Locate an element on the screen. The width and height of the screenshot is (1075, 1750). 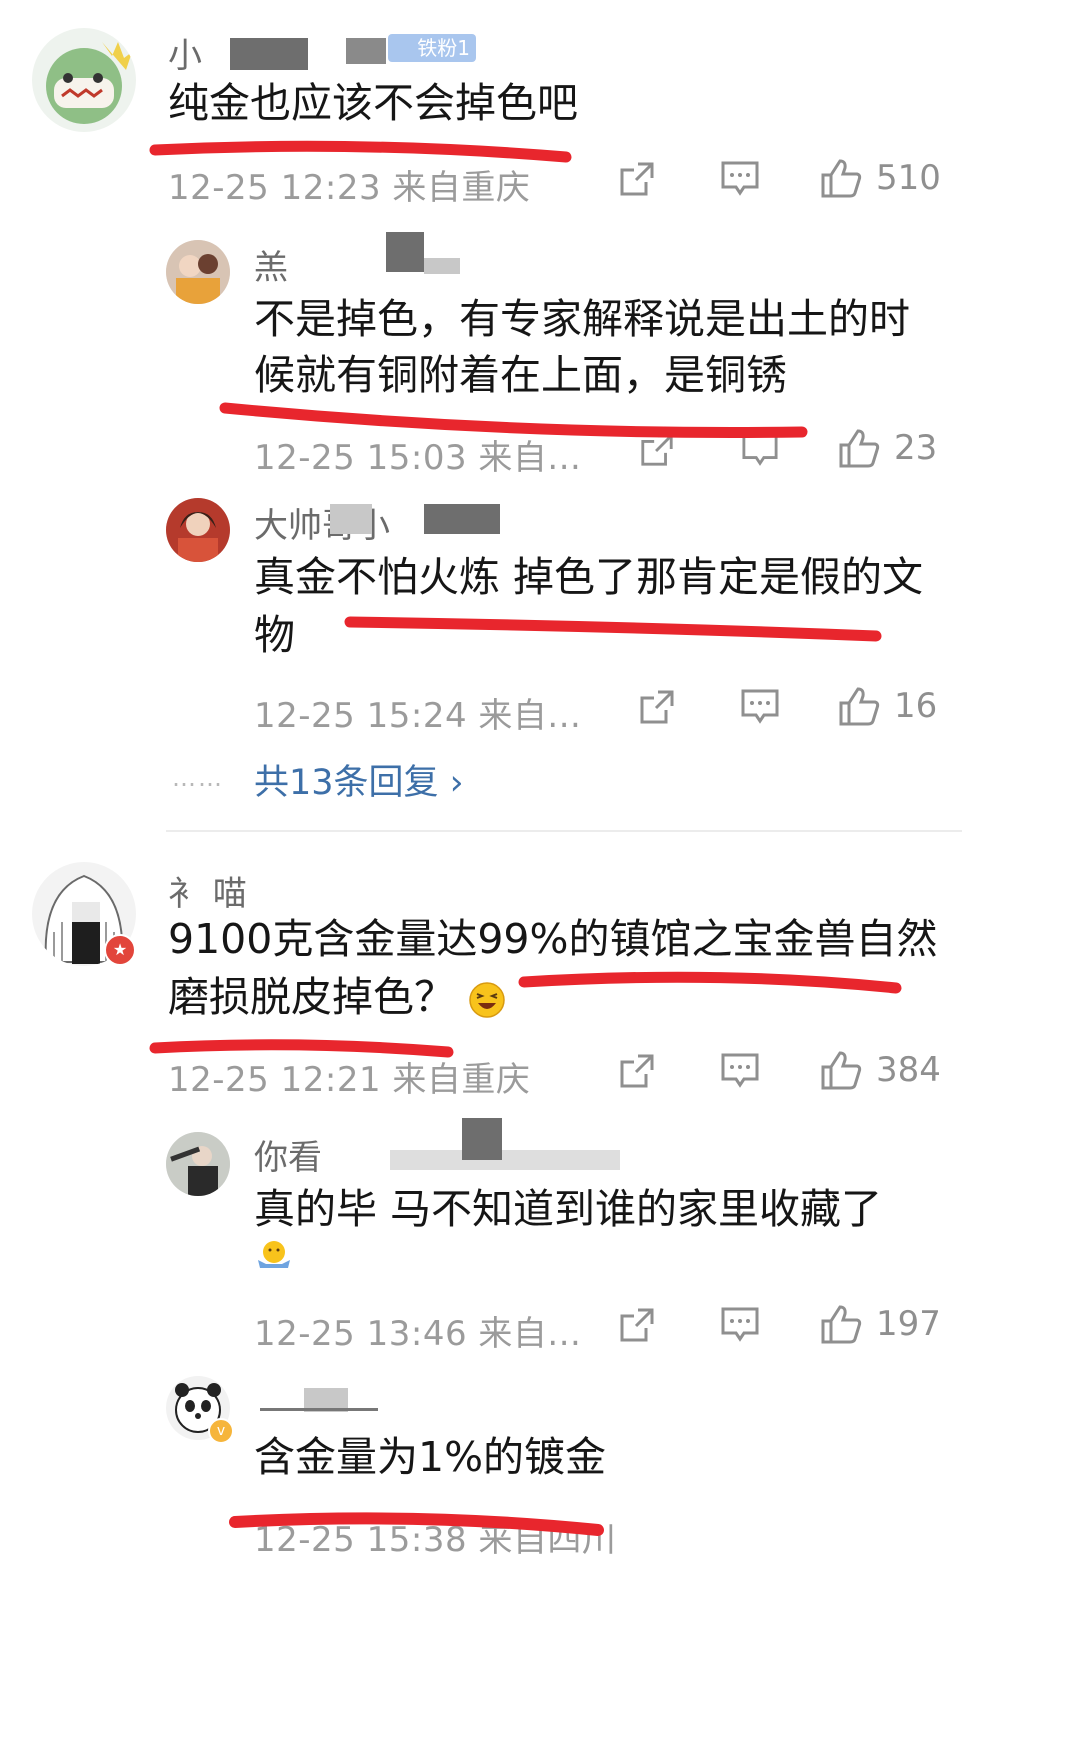
red-underline is located at coordinates (416, 1524).